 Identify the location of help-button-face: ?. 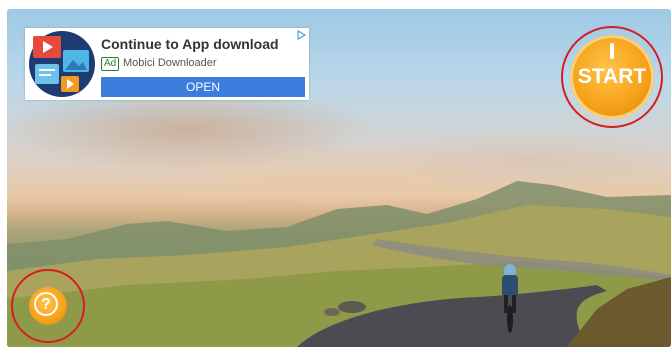
(48, 306).